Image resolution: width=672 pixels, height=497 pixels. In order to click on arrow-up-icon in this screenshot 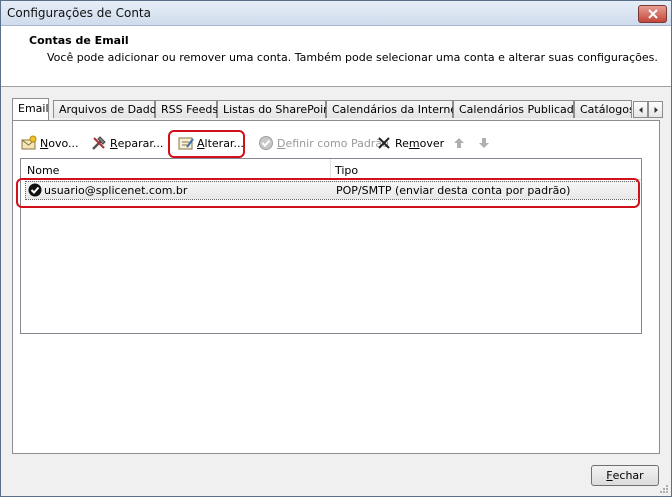, I will do `click(459, 143)`.